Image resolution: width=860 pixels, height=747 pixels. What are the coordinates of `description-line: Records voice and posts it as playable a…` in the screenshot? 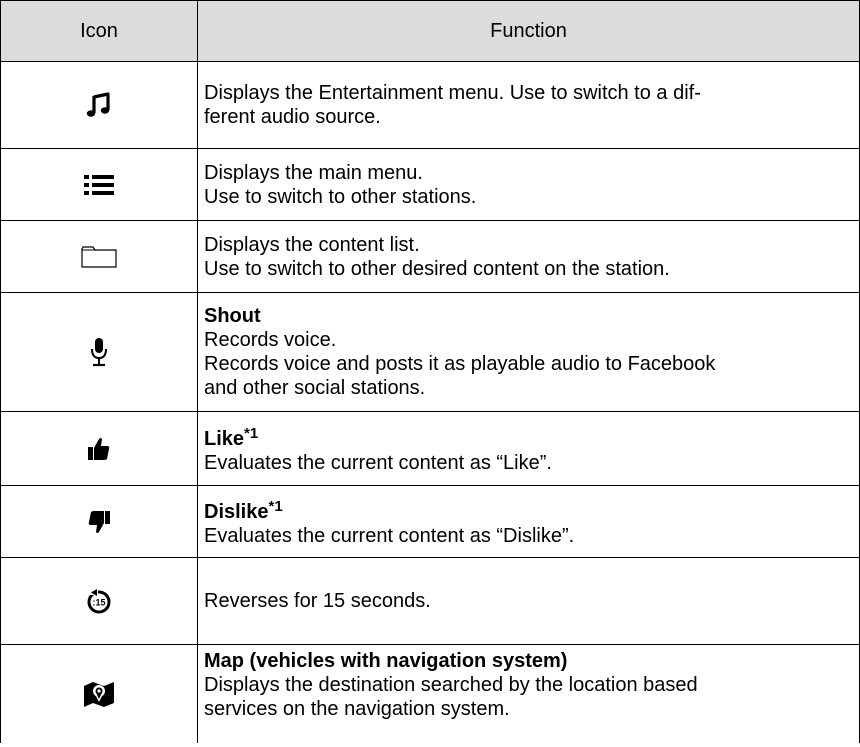 It's located at (460, 364).